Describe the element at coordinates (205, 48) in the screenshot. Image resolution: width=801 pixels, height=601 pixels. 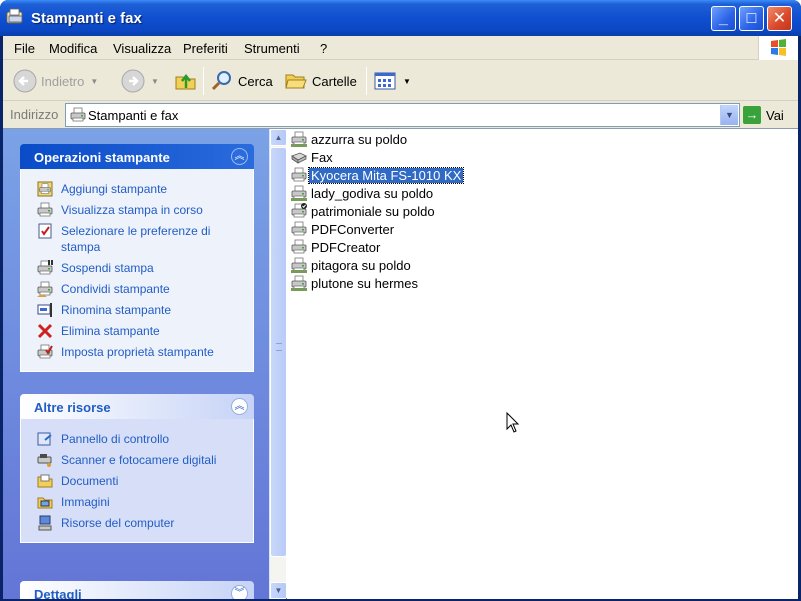
I see `menu-favorites: Preferiti` at that location.